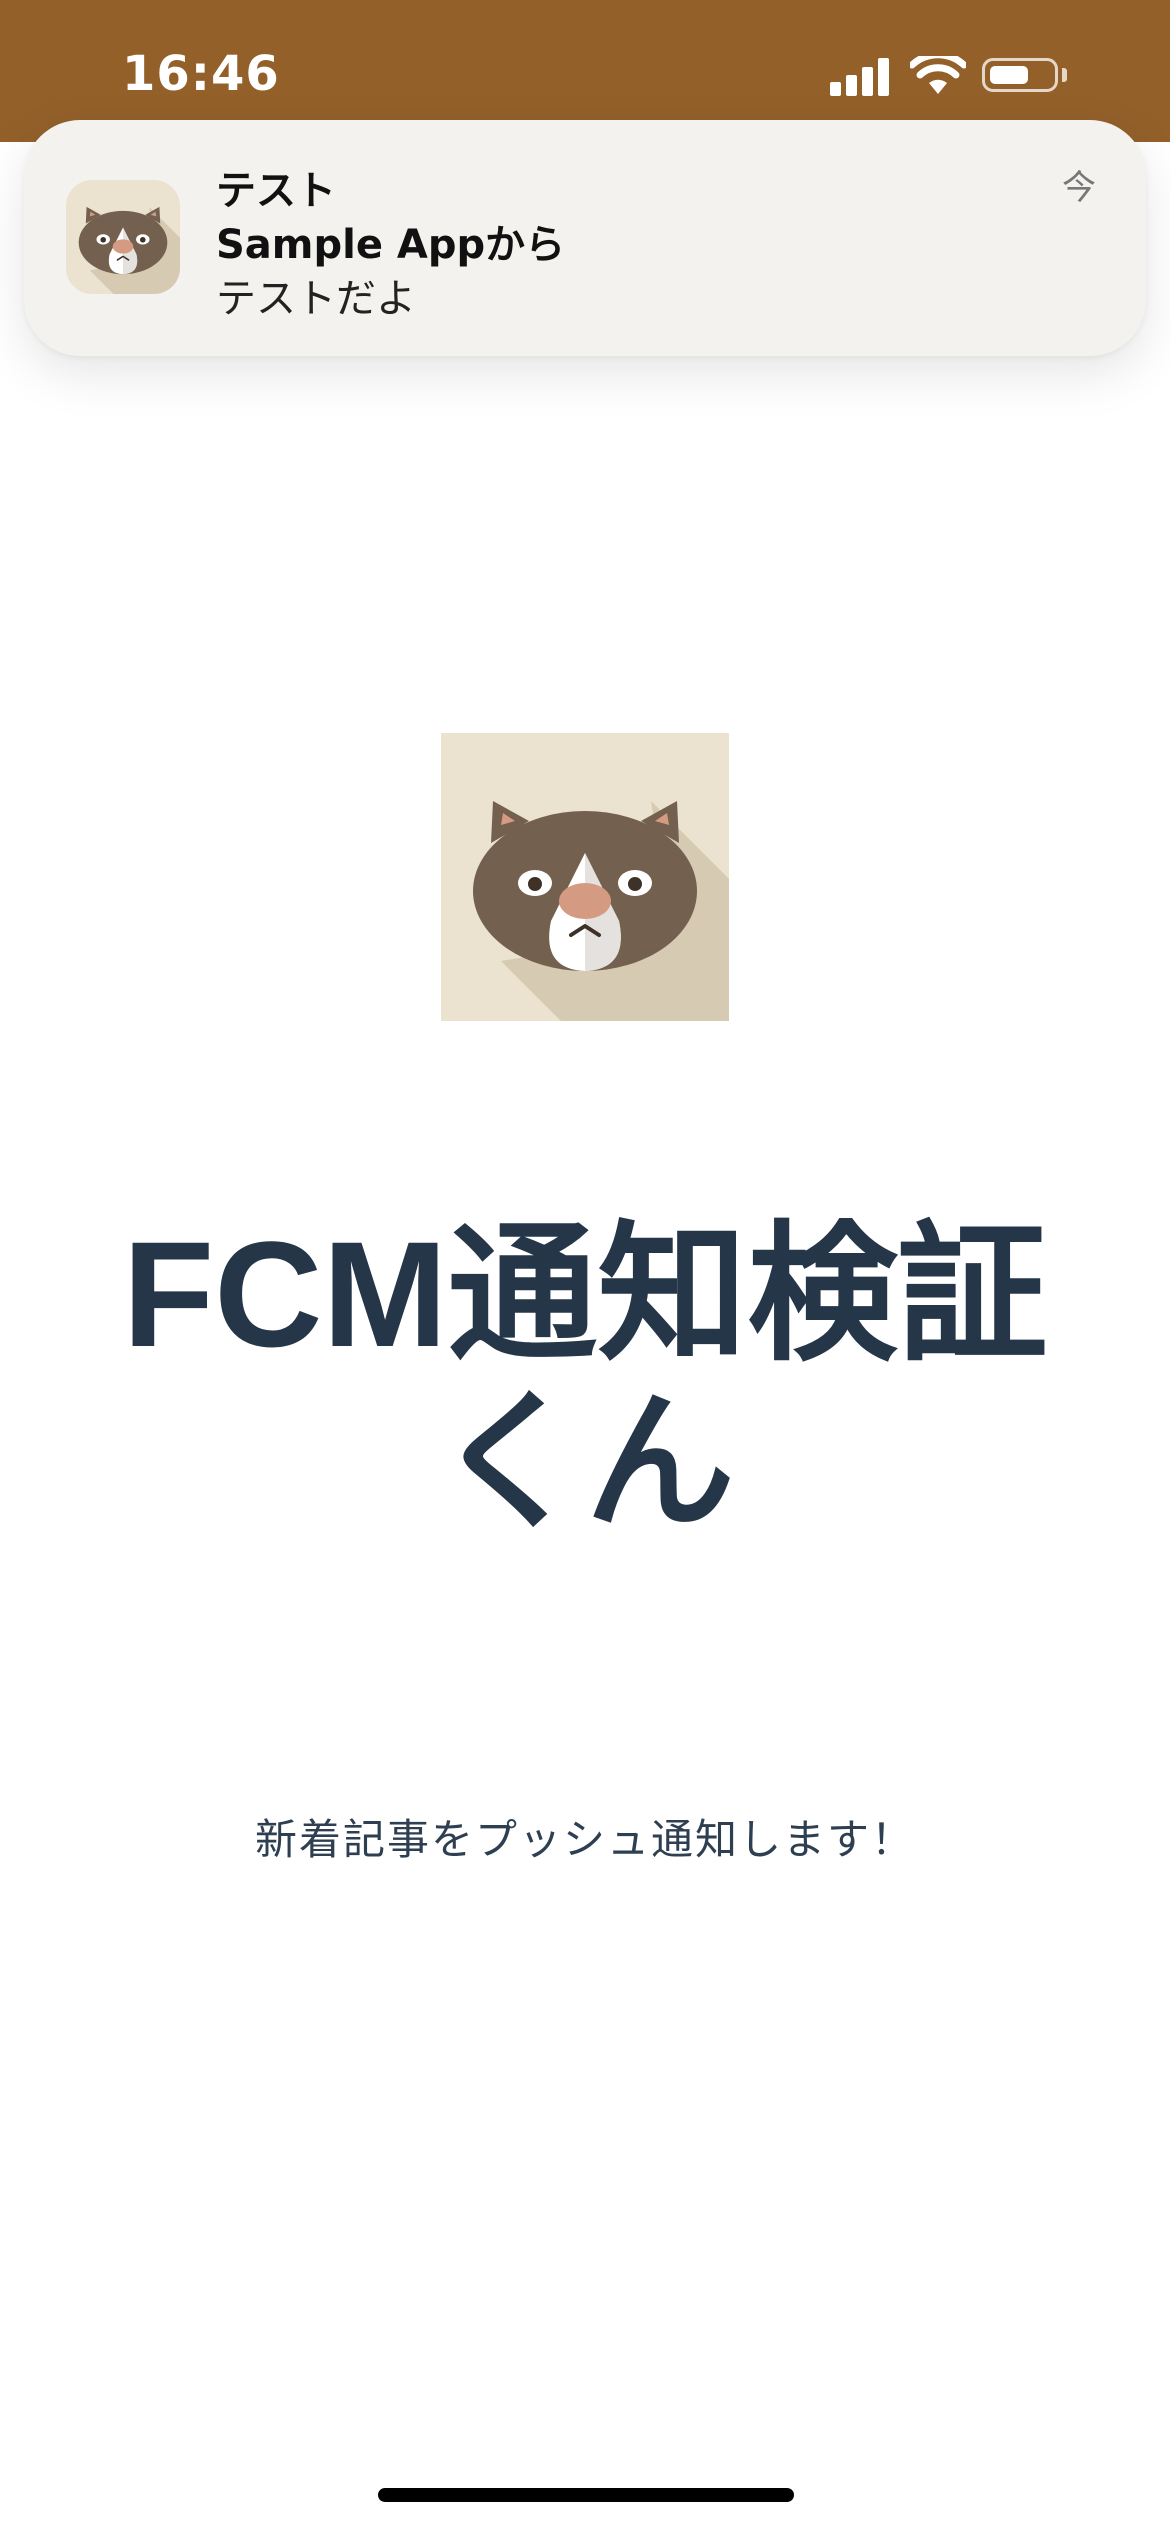 The height and width of the screenshot is (2532, 1170). I want to click on push-notification-banner: テスト Sample Appから テストだよ 今, so click(585, 238).